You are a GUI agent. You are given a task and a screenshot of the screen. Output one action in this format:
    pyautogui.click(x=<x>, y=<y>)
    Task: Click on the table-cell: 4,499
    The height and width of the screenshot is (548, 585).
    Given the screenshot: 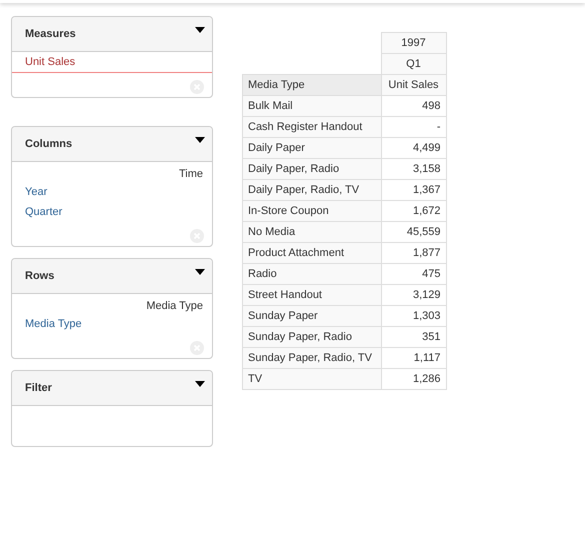 What is the action you would take?
    pyautogui.click(x=413, y=148)
    